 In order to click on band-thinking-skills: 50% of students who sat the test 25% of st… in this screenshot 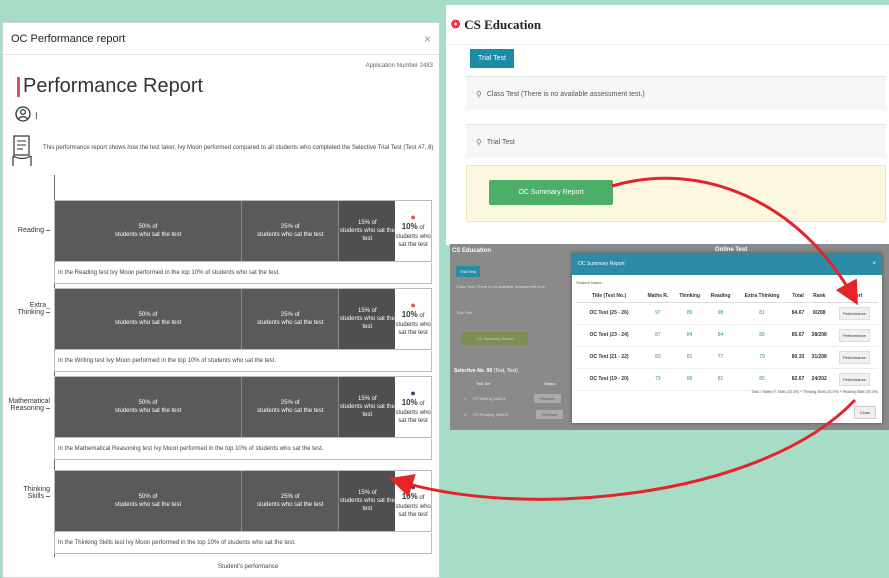, I will do `click(243, 501)`.